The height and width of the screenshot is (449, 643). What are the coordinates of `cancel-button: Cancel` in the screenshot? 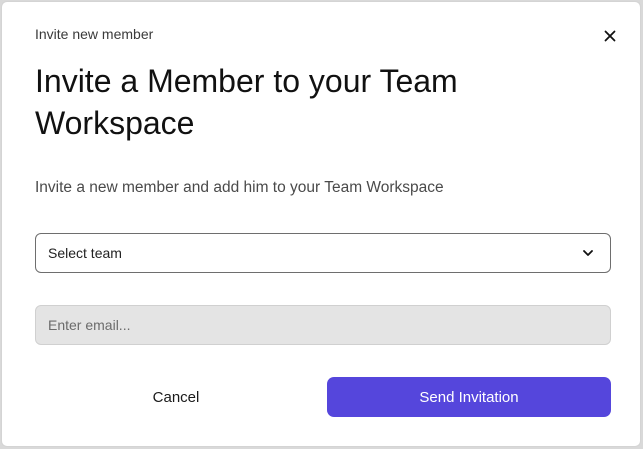 It's located at (176, 397).